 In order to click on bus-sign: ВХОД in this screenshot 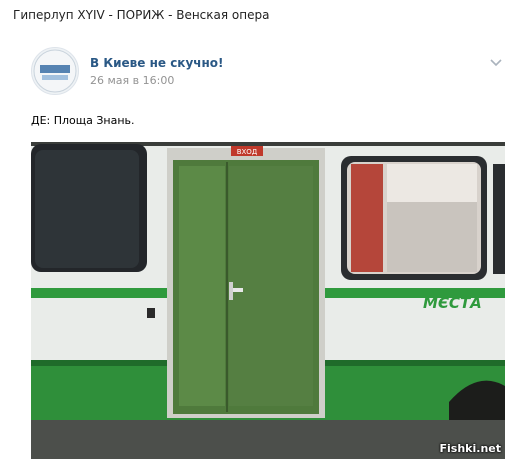, I will do `click(247, 152)`.